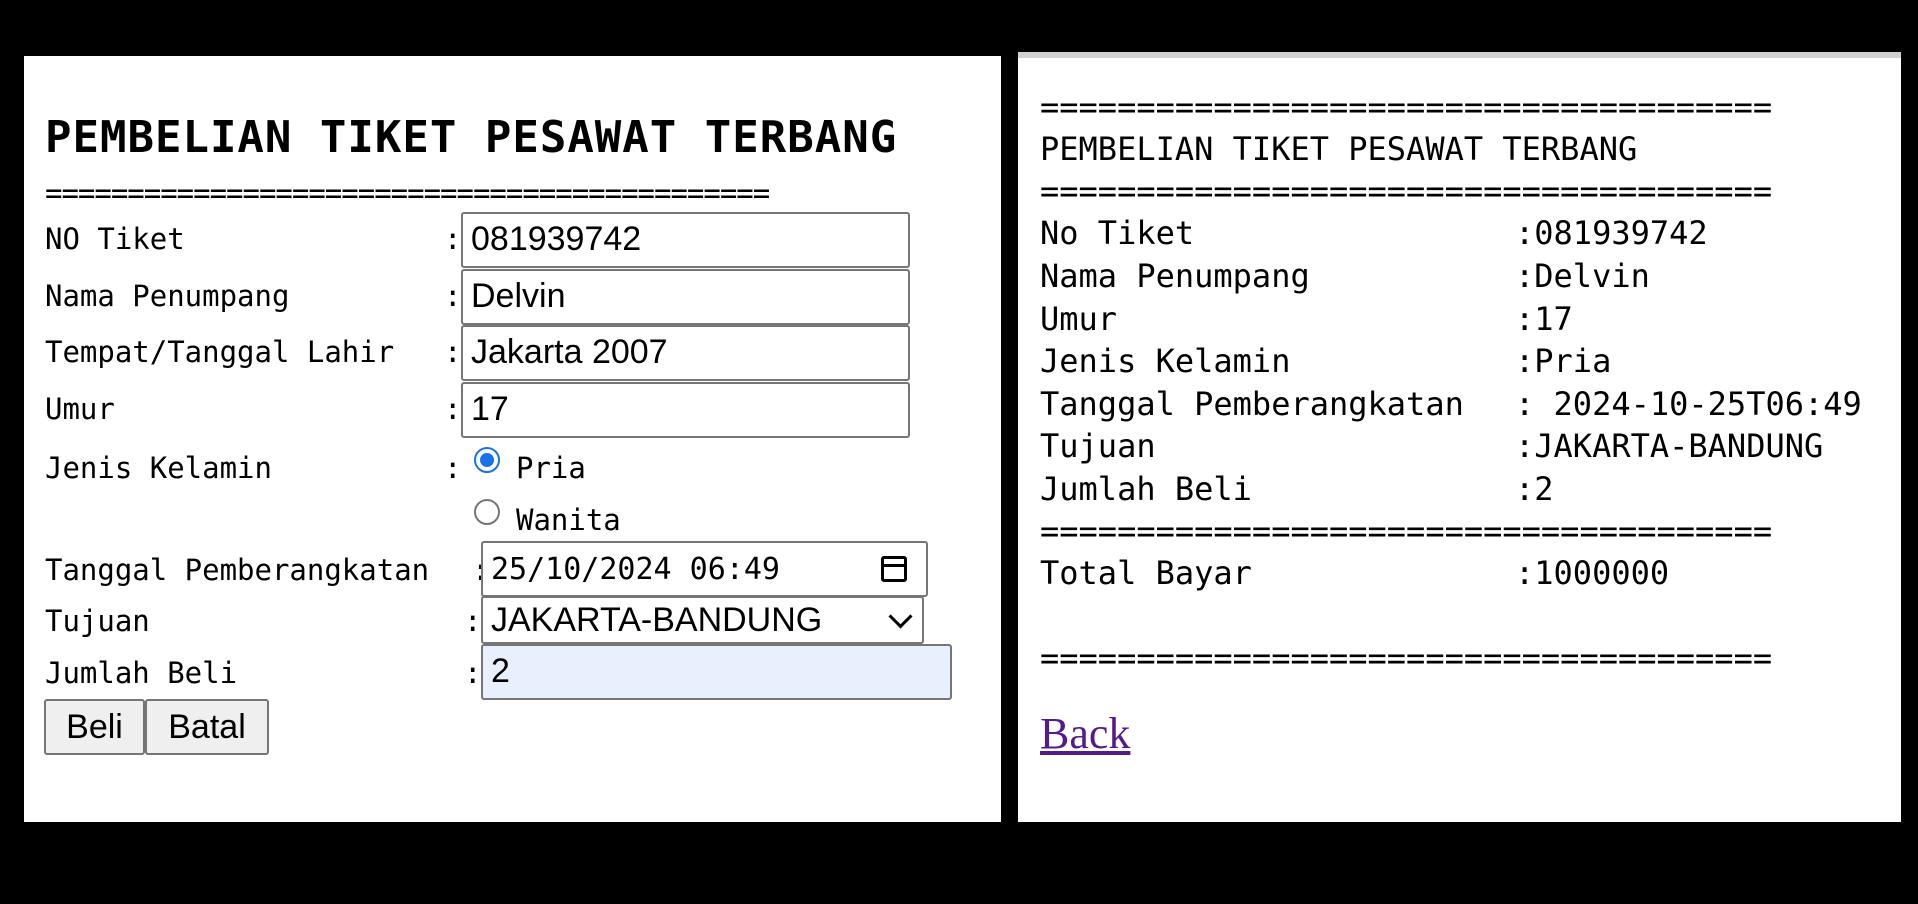 The height and width of the screenshot is (904, 1918). Describe the element at coordinates (80, 409) in the screenshot. I see `umur-label: Umur` at that location.